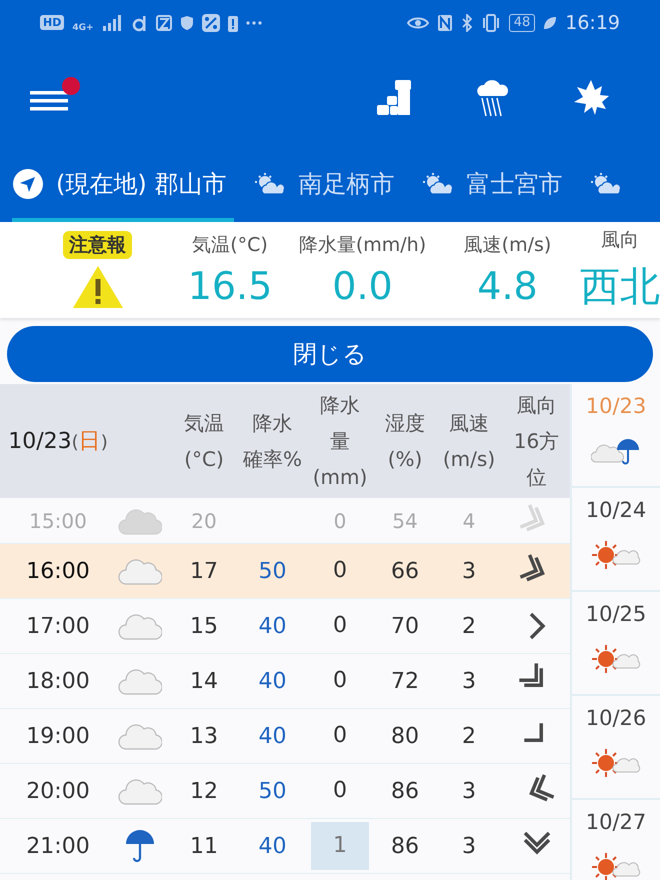  I want to click on reading-label: 降水量(mm/h), so click(362, 245).